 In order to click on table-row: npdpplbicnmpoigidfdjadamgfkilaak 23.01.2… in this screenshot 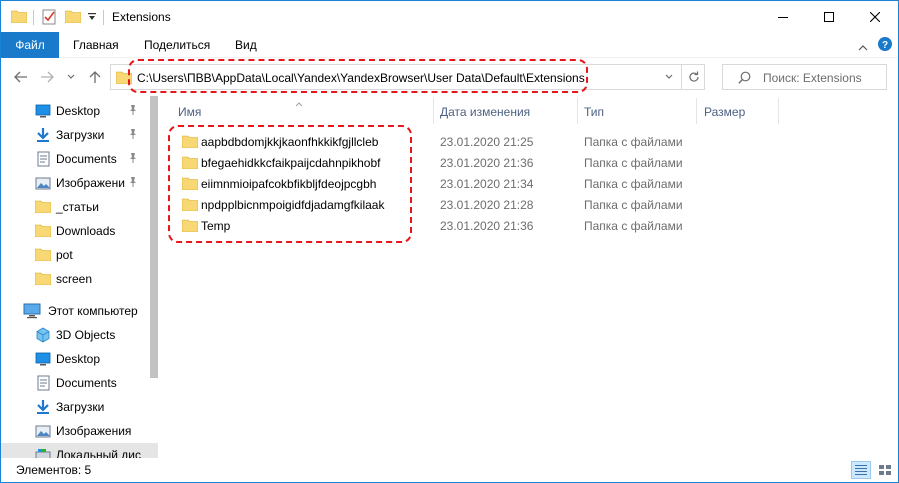, I will do `click(529, 204)`.